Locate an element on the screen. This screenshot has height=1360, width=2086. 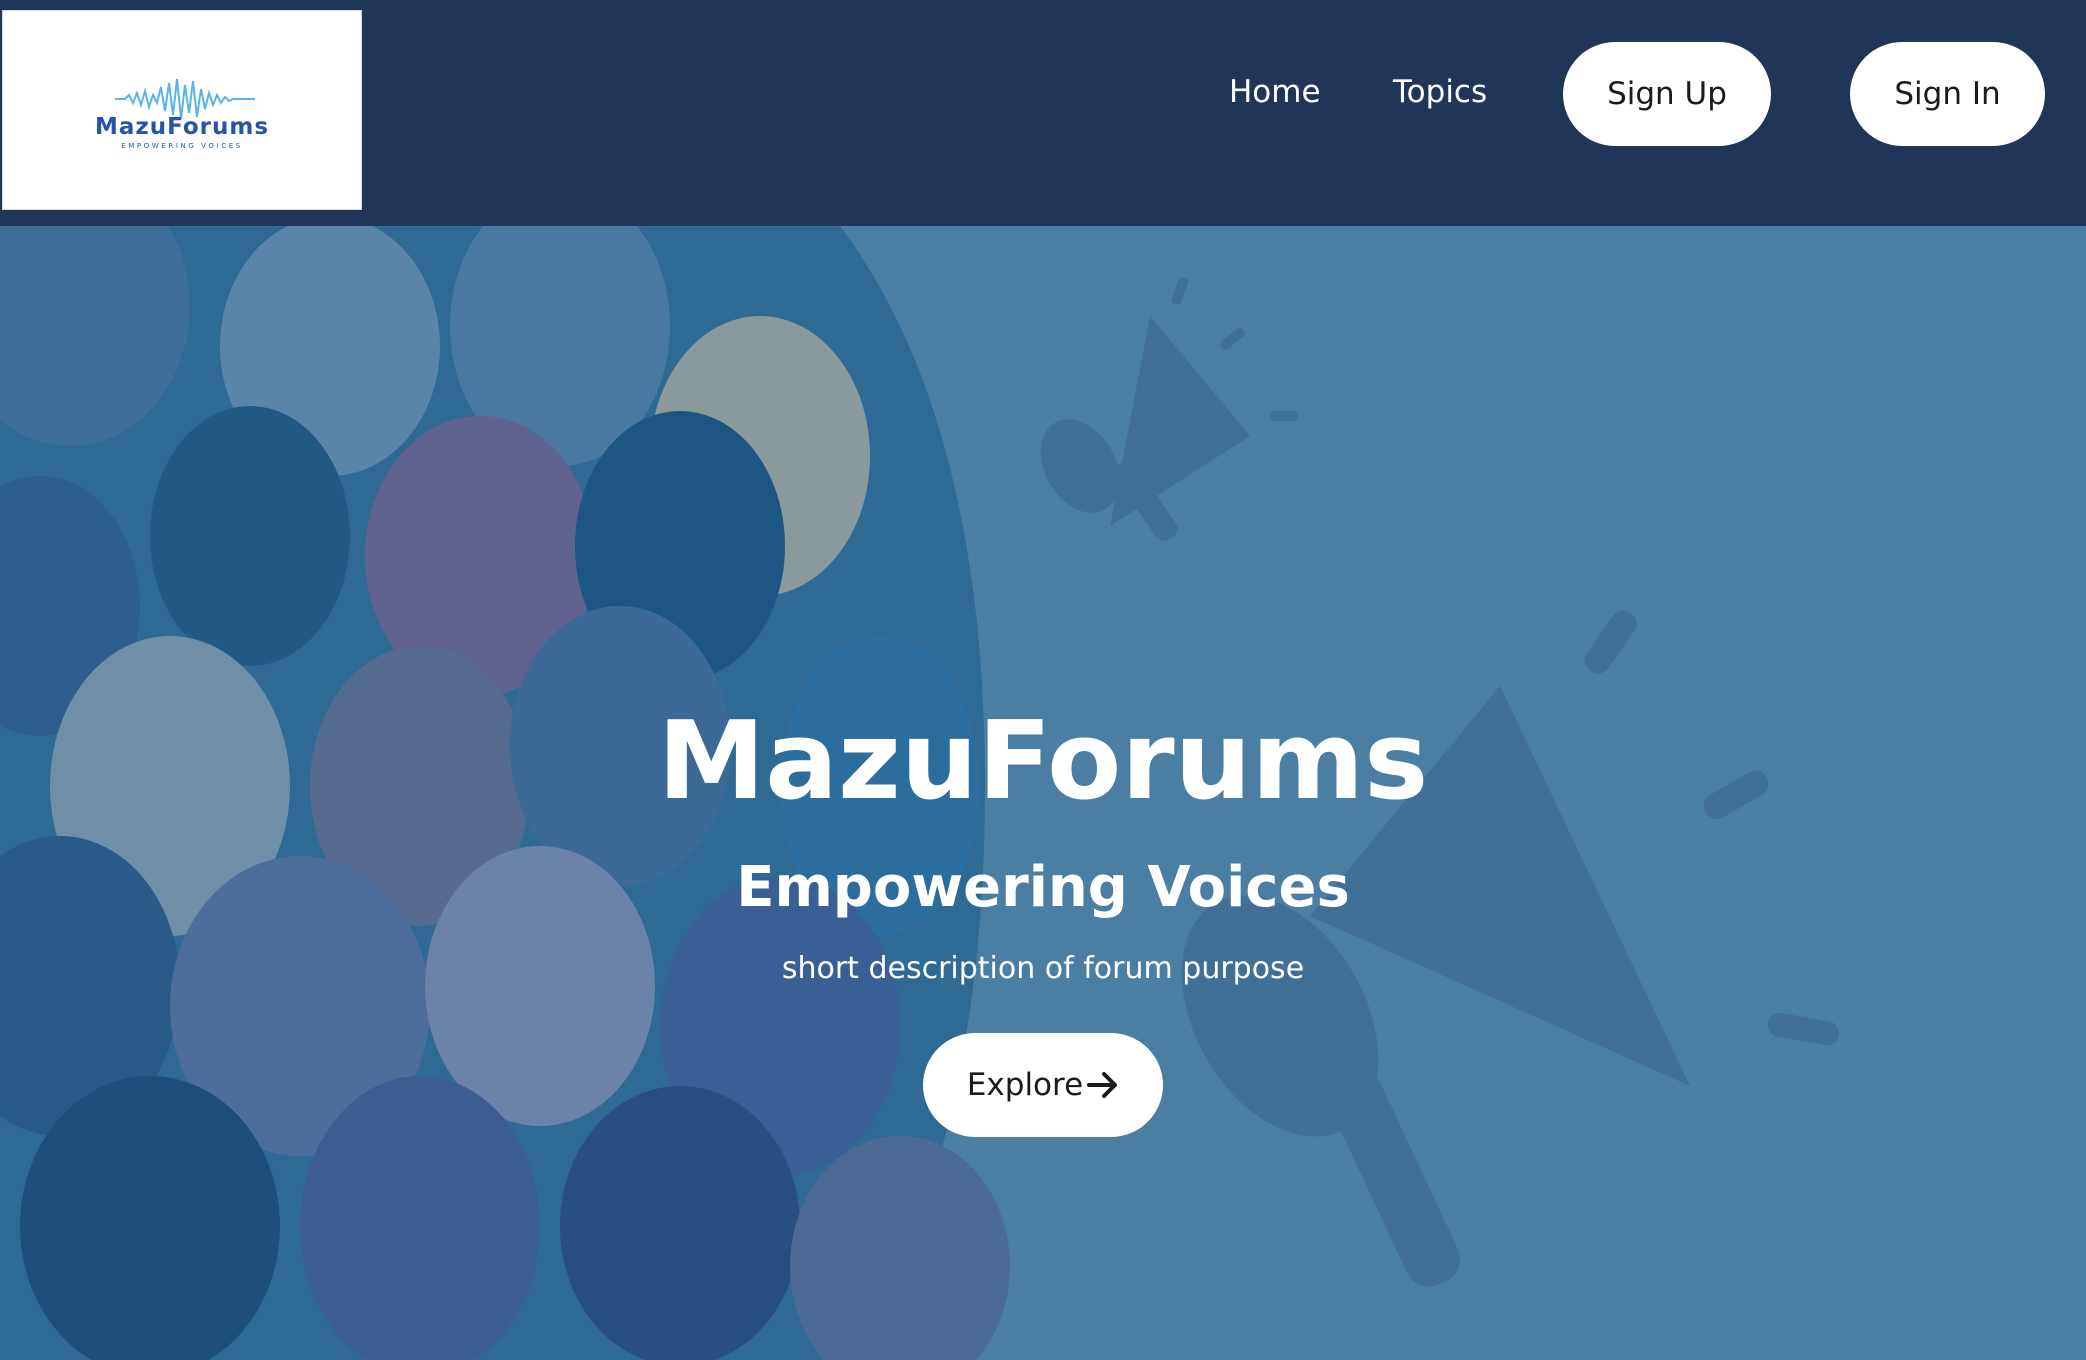
hero-title: MazuForums is located at coordinates (1043, 761).